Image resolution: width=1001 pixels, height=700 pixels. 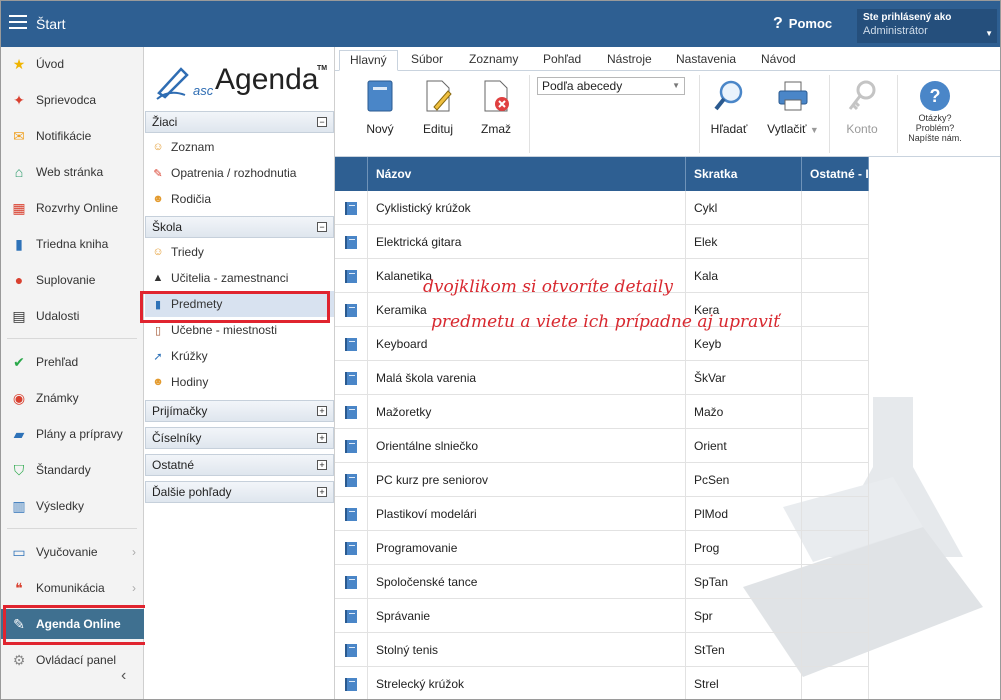 I want to click on sidebar-item-label: Úvod, so click(x=50, y=64).